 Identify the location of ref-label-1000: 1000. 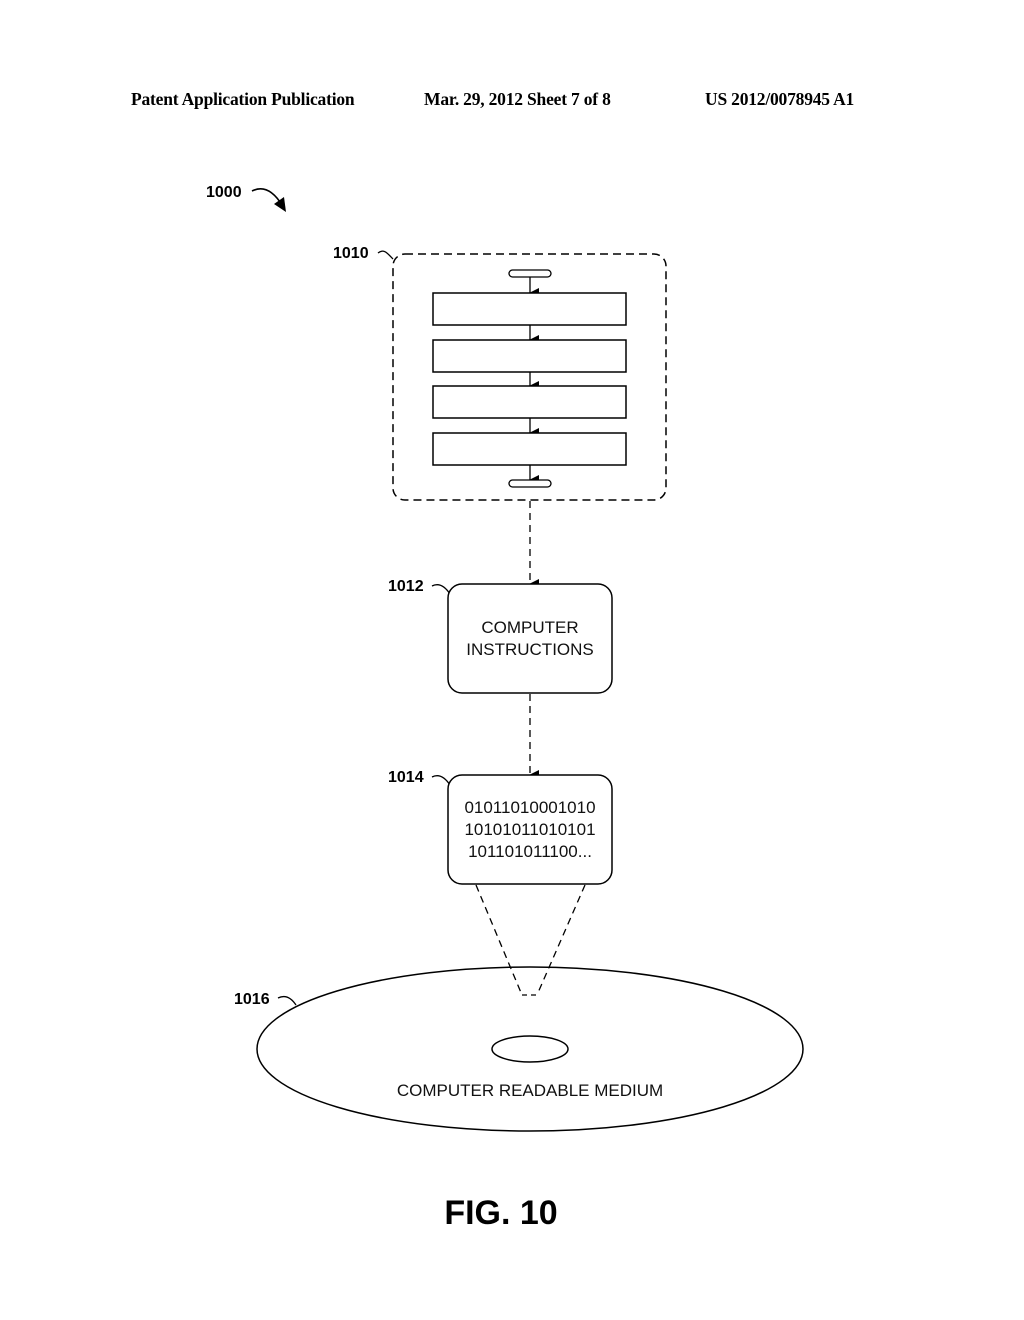
(224, 192).